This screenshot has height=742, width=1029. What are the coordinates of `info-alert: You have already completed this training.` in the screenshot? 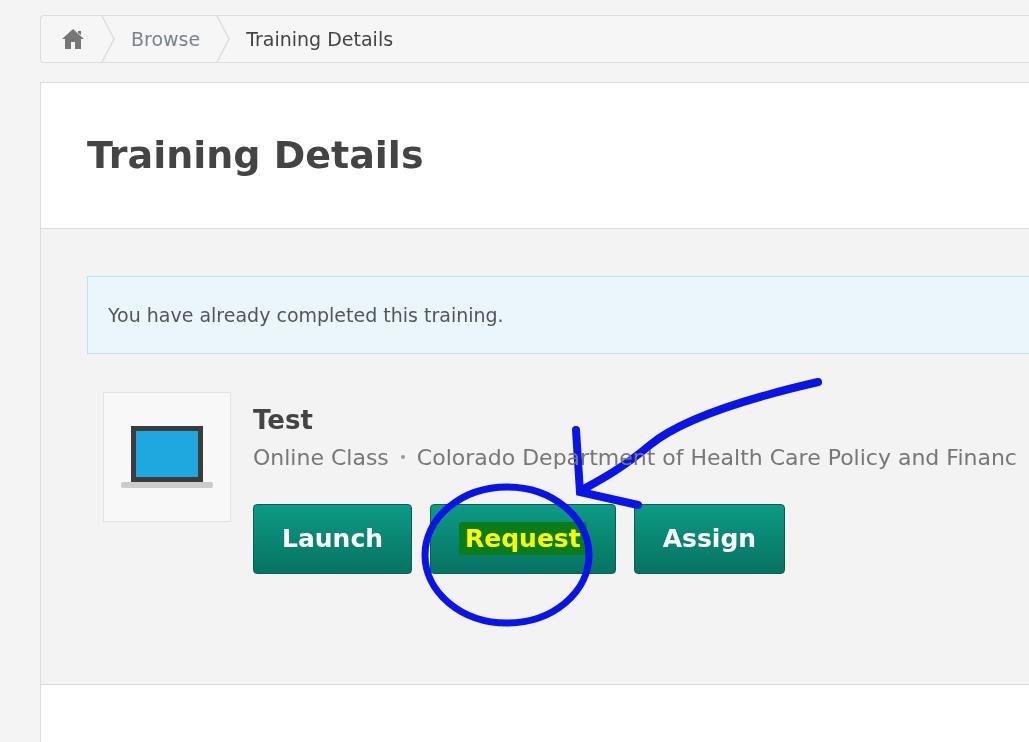 It's located at (558, 315).